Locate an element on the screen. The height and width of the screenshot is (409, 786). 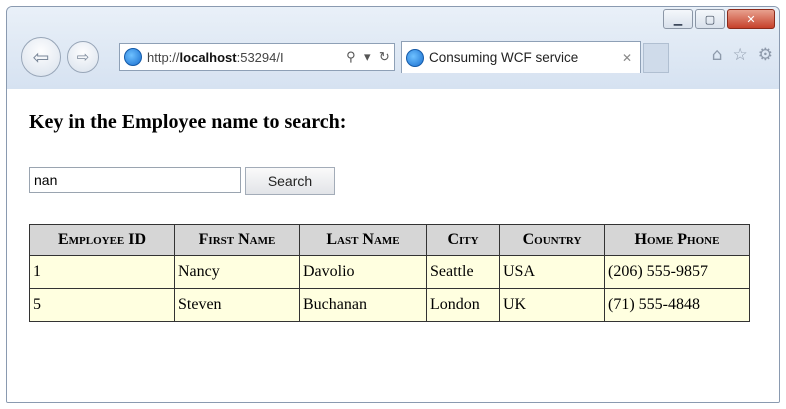
cell-last-name: Davolio is located at coordinates (363, 272).